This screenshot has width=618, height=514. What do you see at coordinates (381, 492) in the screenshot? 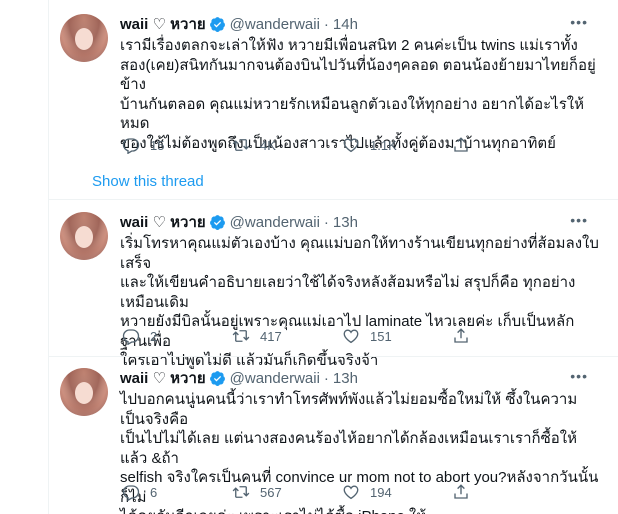
I see `like-count: 194` at bounding box center [381, 492].